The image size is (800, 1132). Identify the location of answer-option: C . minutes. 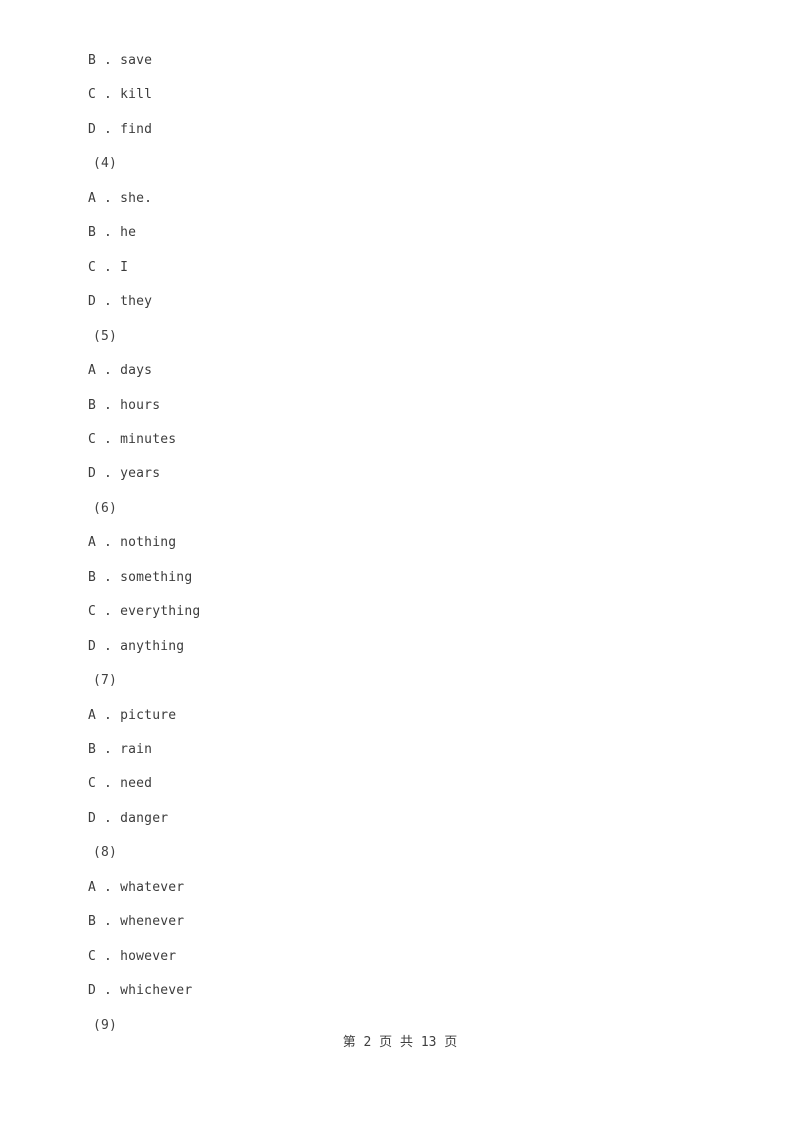
(132, 439).